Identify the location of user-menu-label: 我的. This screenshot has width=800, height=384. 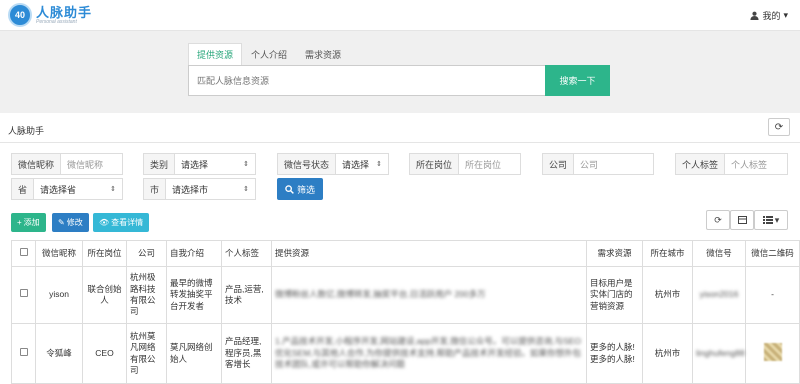
(771, 16).